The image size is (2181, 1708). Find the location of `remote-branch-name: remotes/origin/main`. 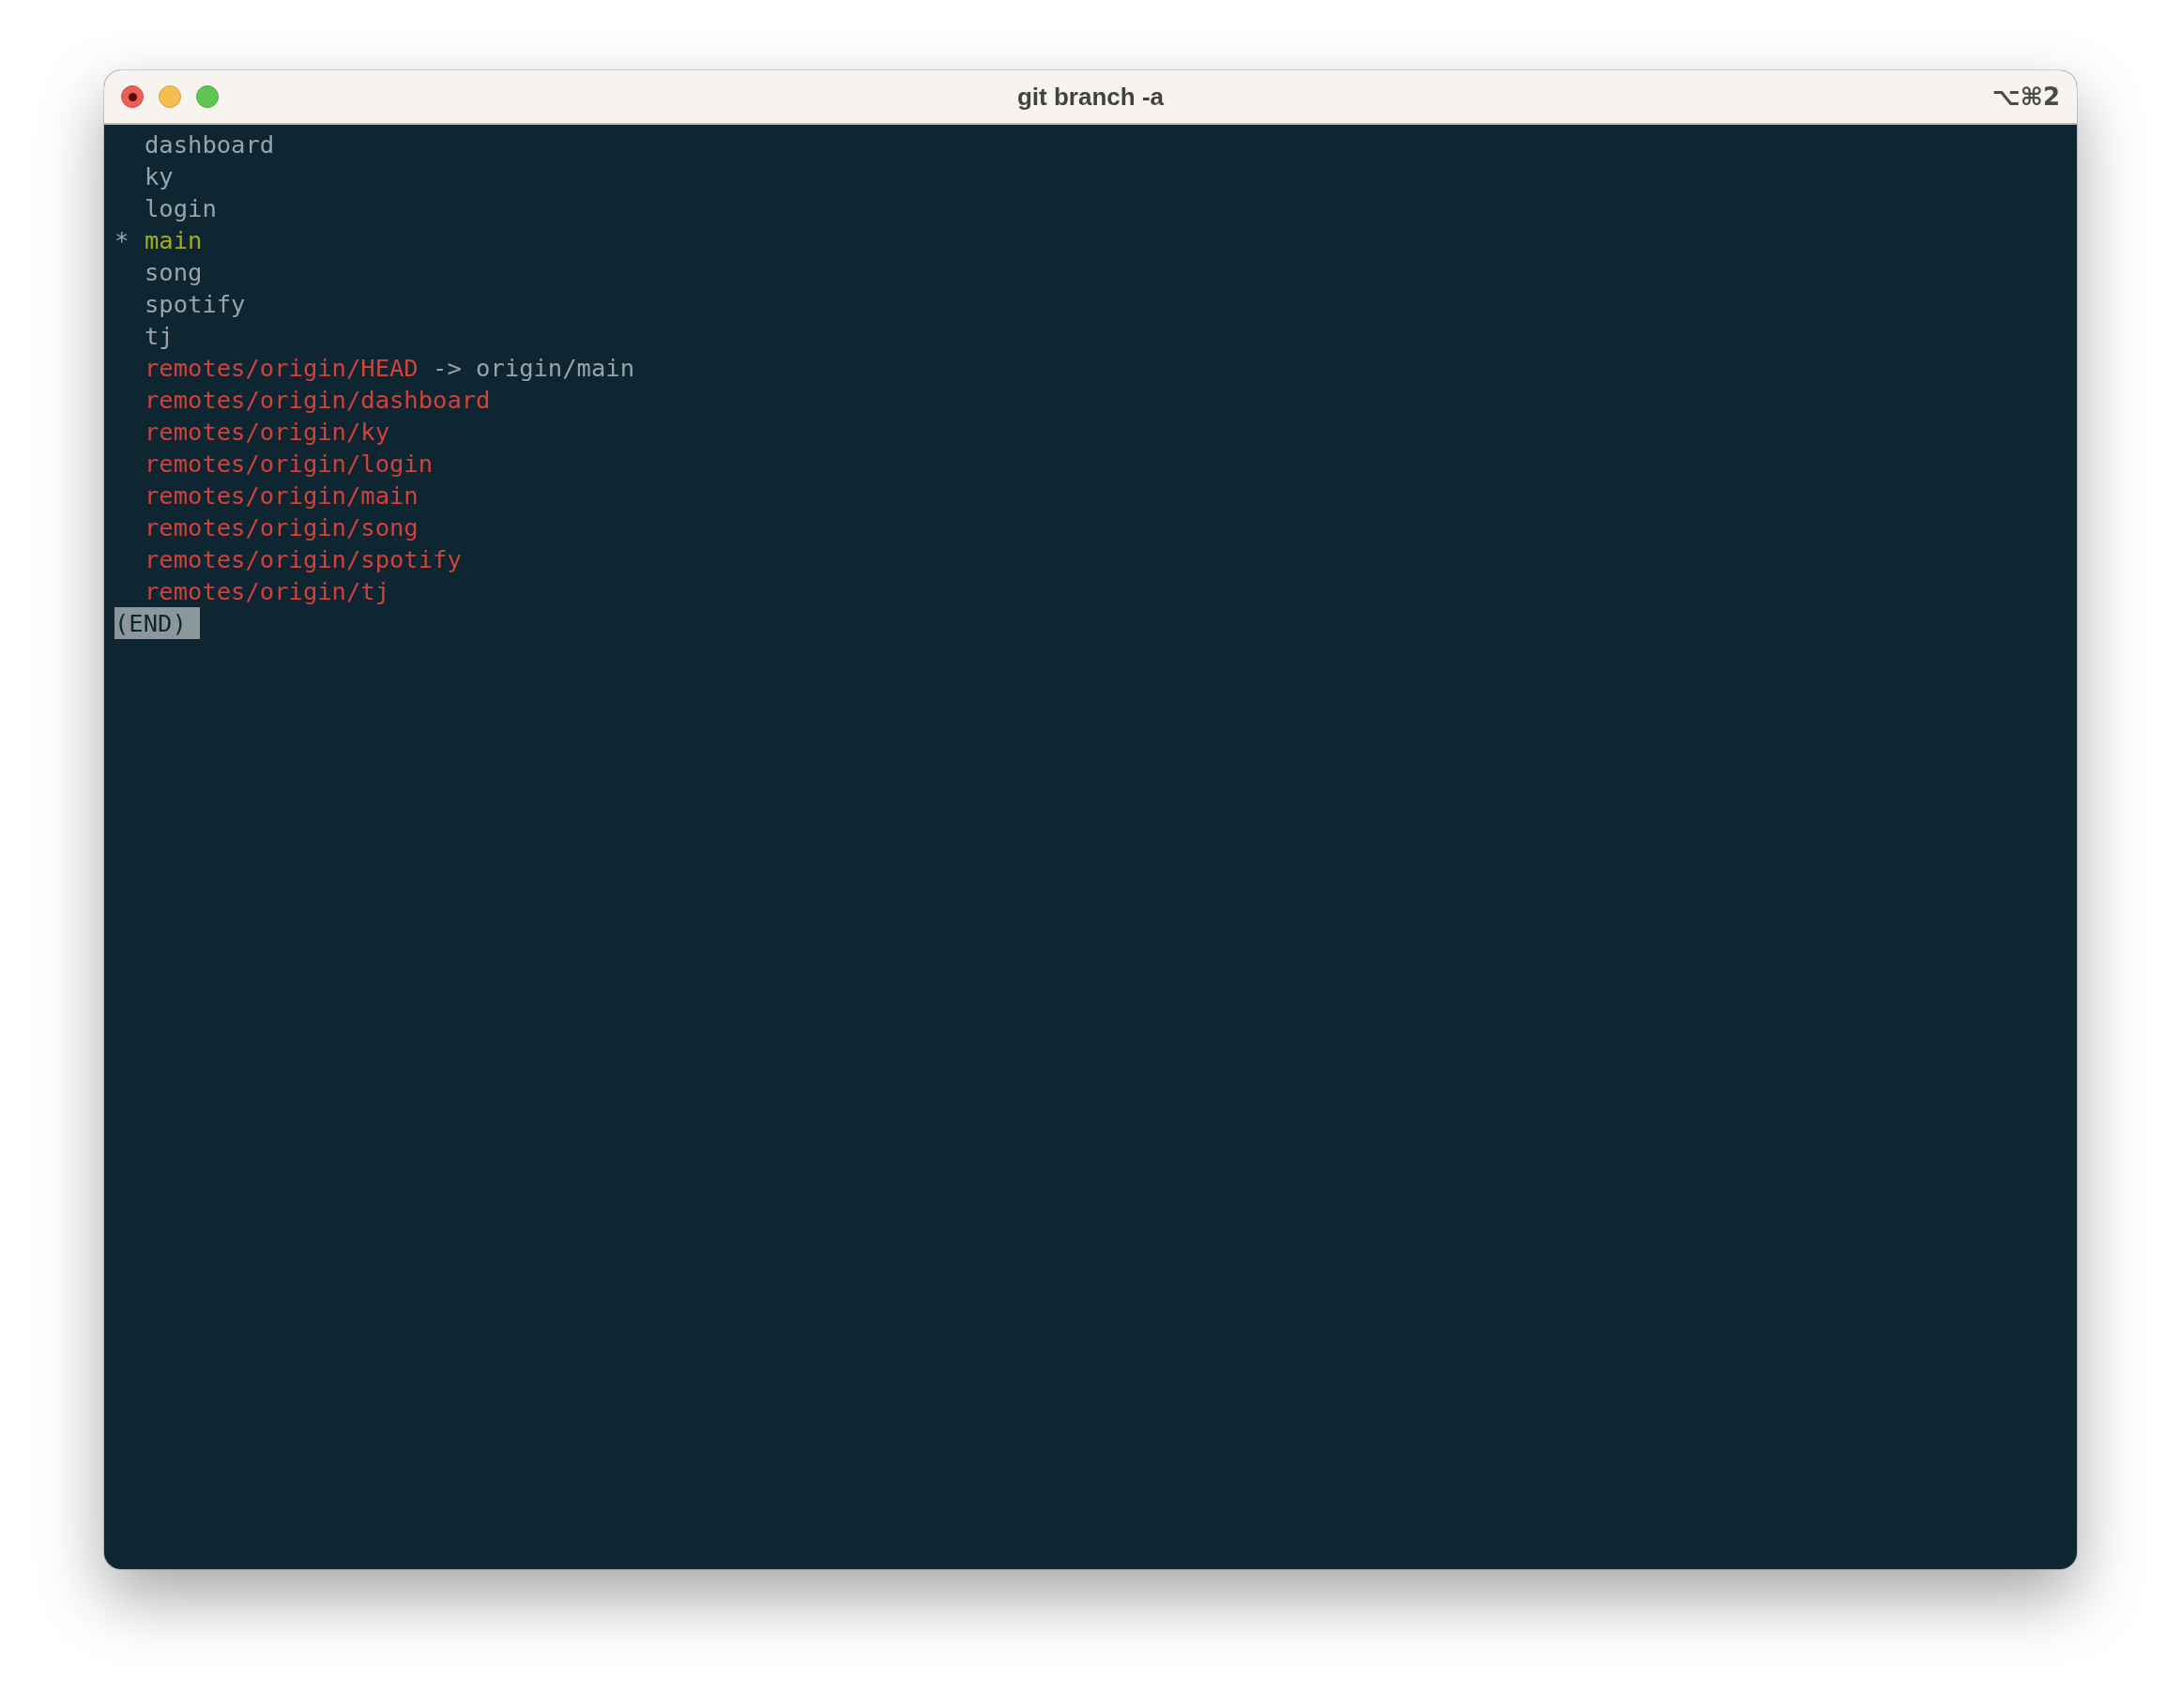

remote-branch-name: remotes/origin/main is located at coordinates (282, 495).